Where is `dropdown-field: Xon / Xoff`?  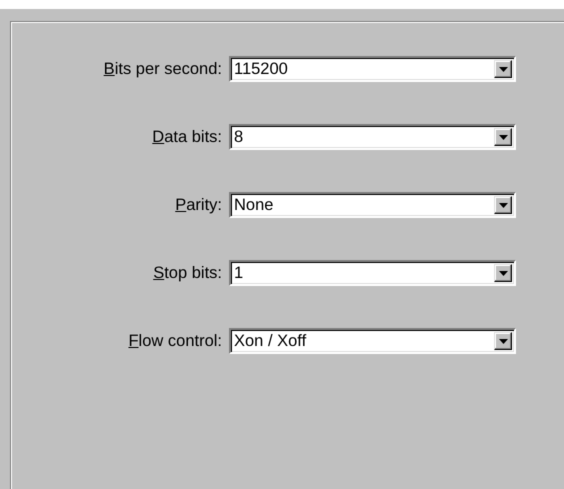
dropdown-field: Xon / Xoff is located at coordinates (372, 341).